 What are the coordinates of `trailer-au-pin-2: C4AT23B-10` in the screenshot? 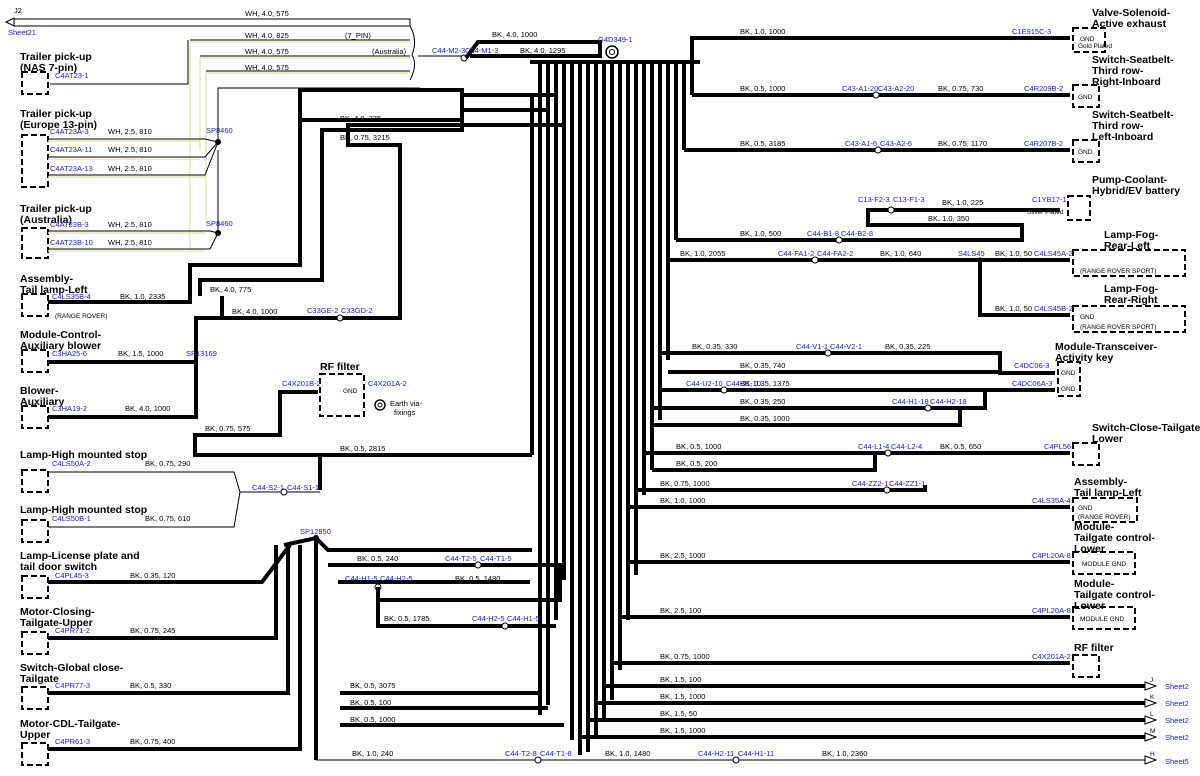 It's located at (71, 242).